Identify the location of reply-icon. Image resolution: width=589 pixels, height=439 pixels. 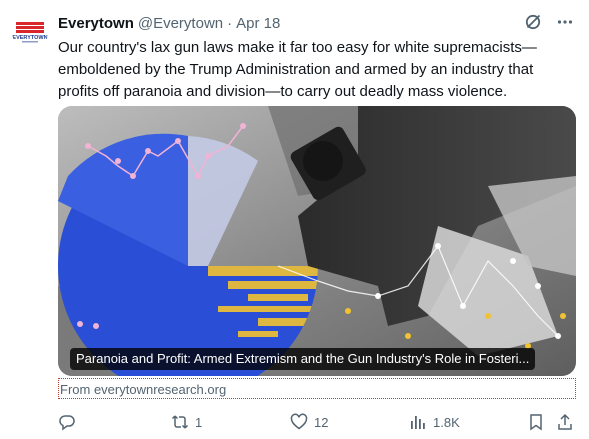
(67, 423).